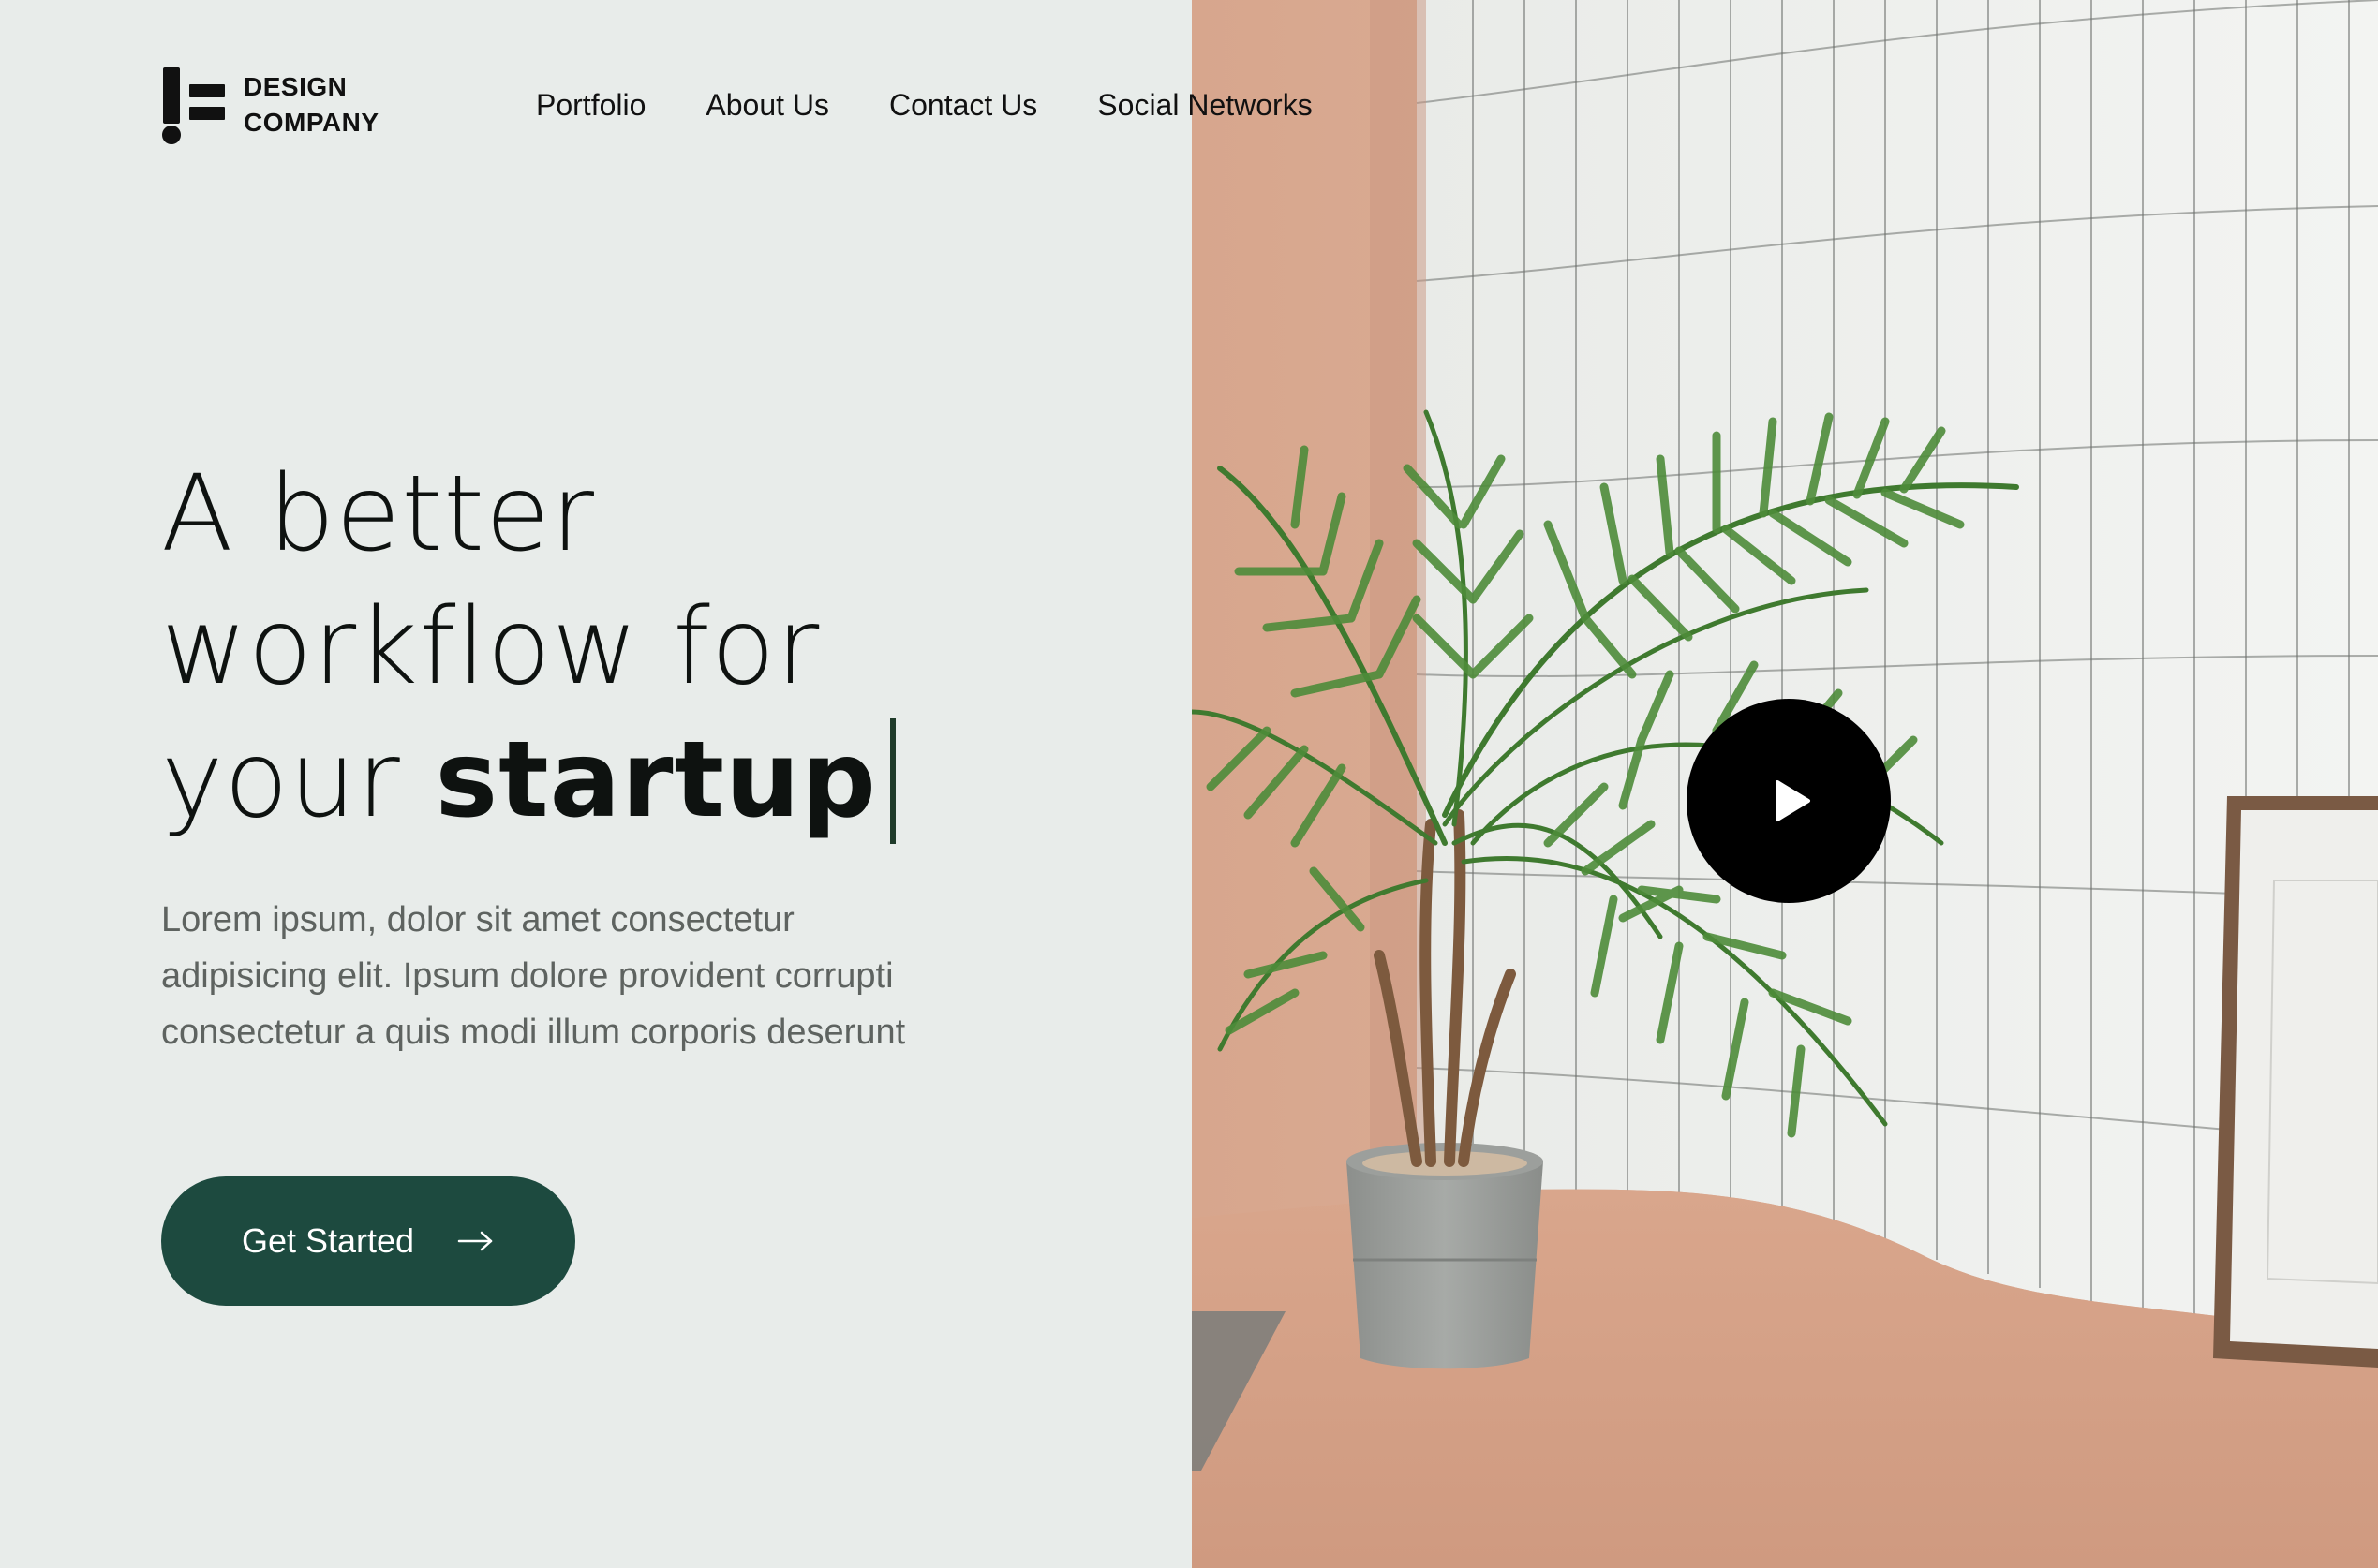  What do you see at coordinates (656, 780) in the screenshot?
I see `hero-title-bold-word: startup` at bounding box center [656, 780].